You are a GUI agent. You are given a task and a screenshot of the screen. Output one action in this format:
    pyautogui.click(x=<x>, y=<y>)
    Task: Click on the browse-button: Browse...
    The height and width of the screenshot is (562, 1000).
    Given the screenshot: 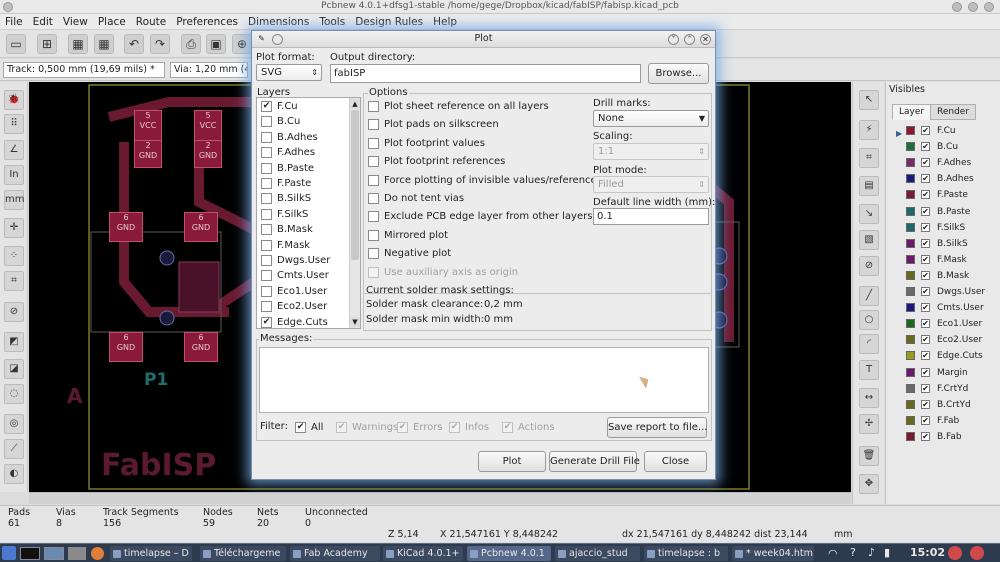 What is the action you would take?
    pyautogui.click(x=678, y=73)
    